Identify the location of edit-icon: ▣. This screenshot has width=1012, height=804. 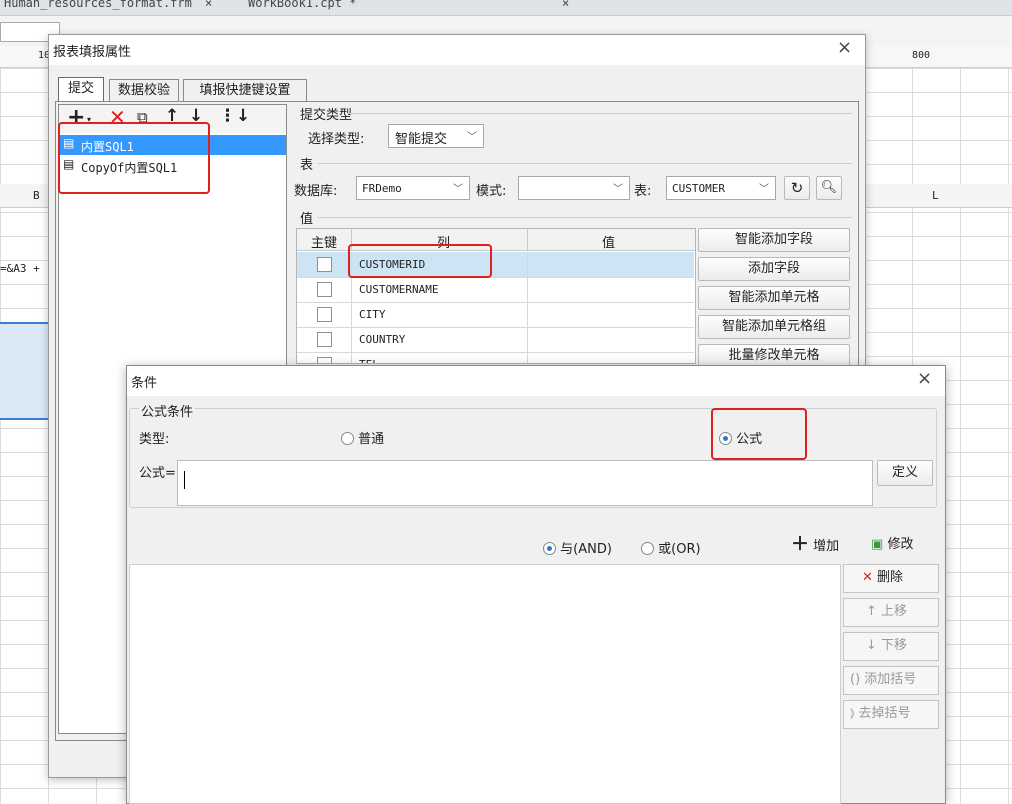
(877, 544).